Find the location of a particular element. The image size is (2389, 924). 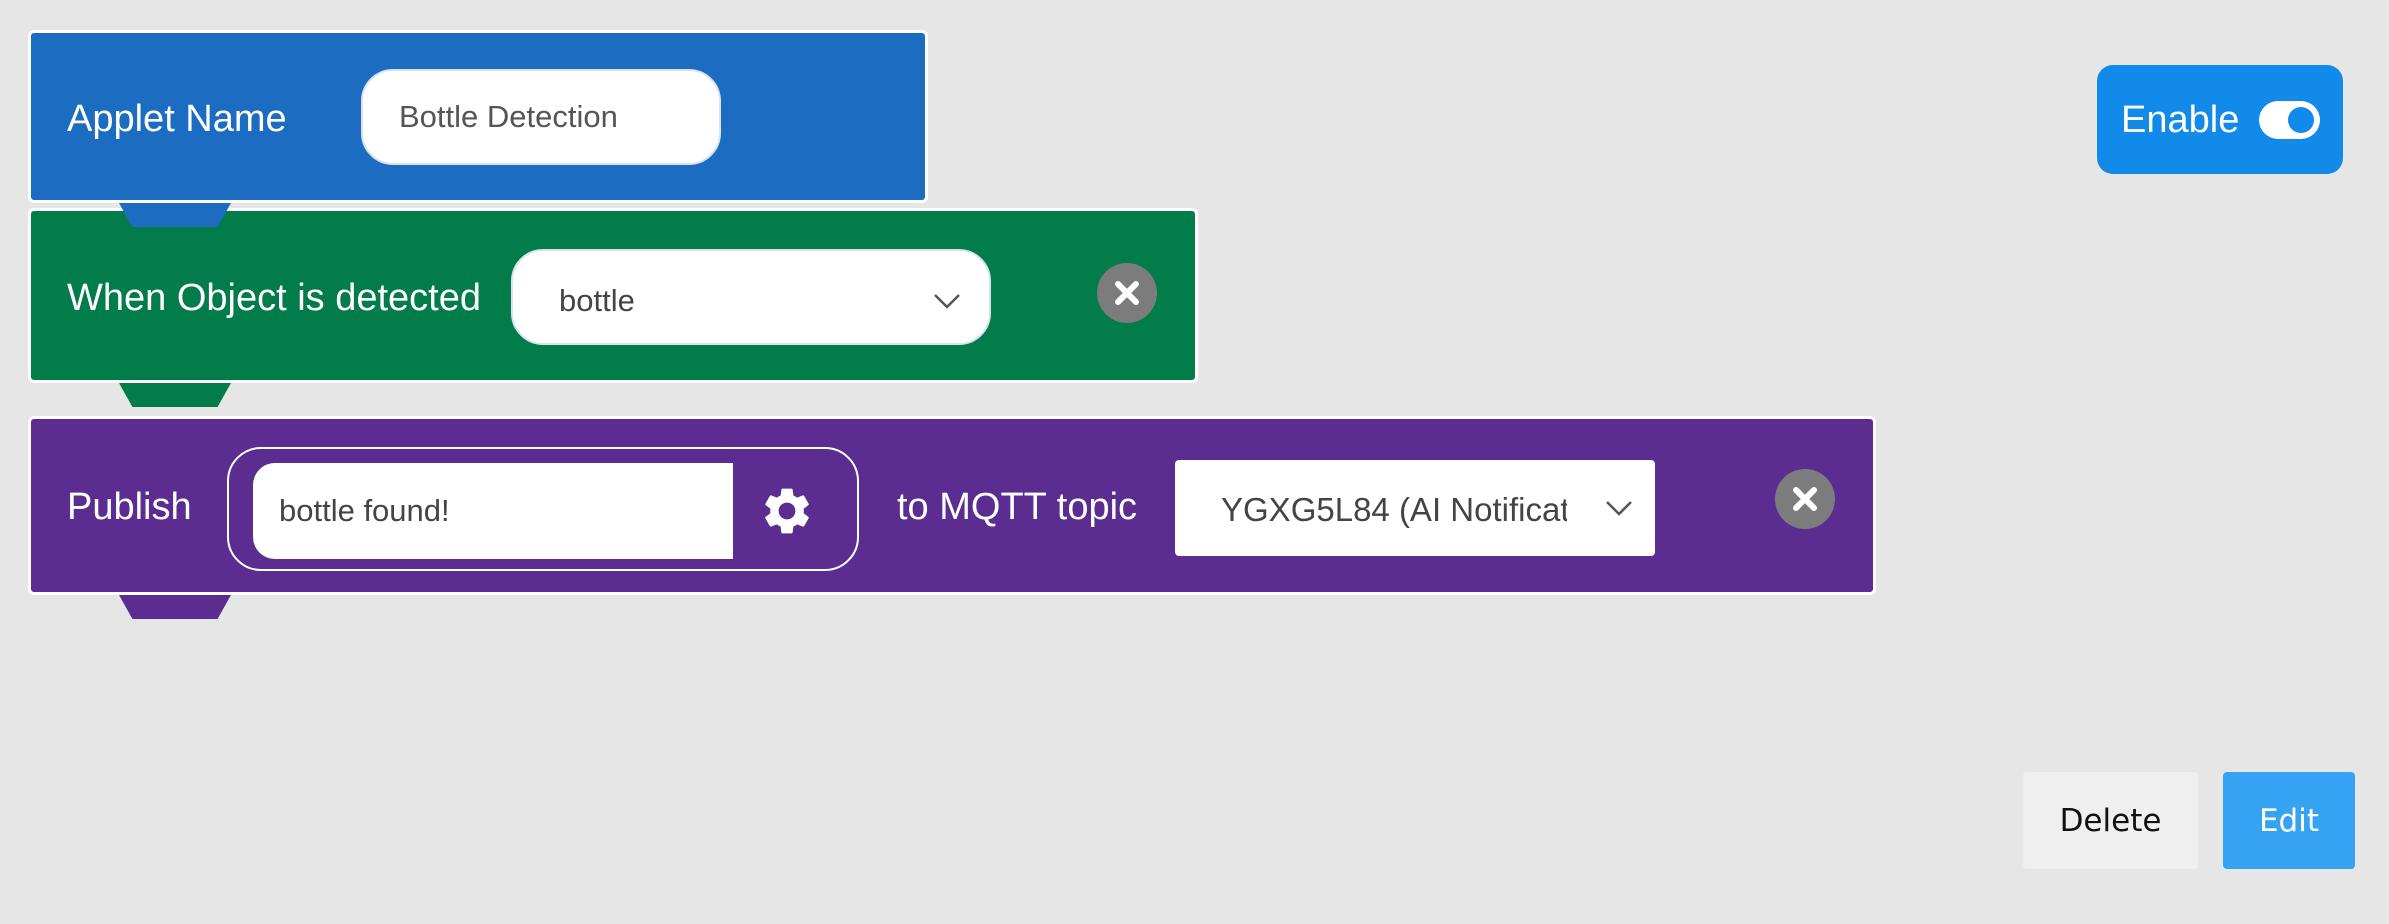

applet-name-label: Applet Name is located at coordinates (177, 119).